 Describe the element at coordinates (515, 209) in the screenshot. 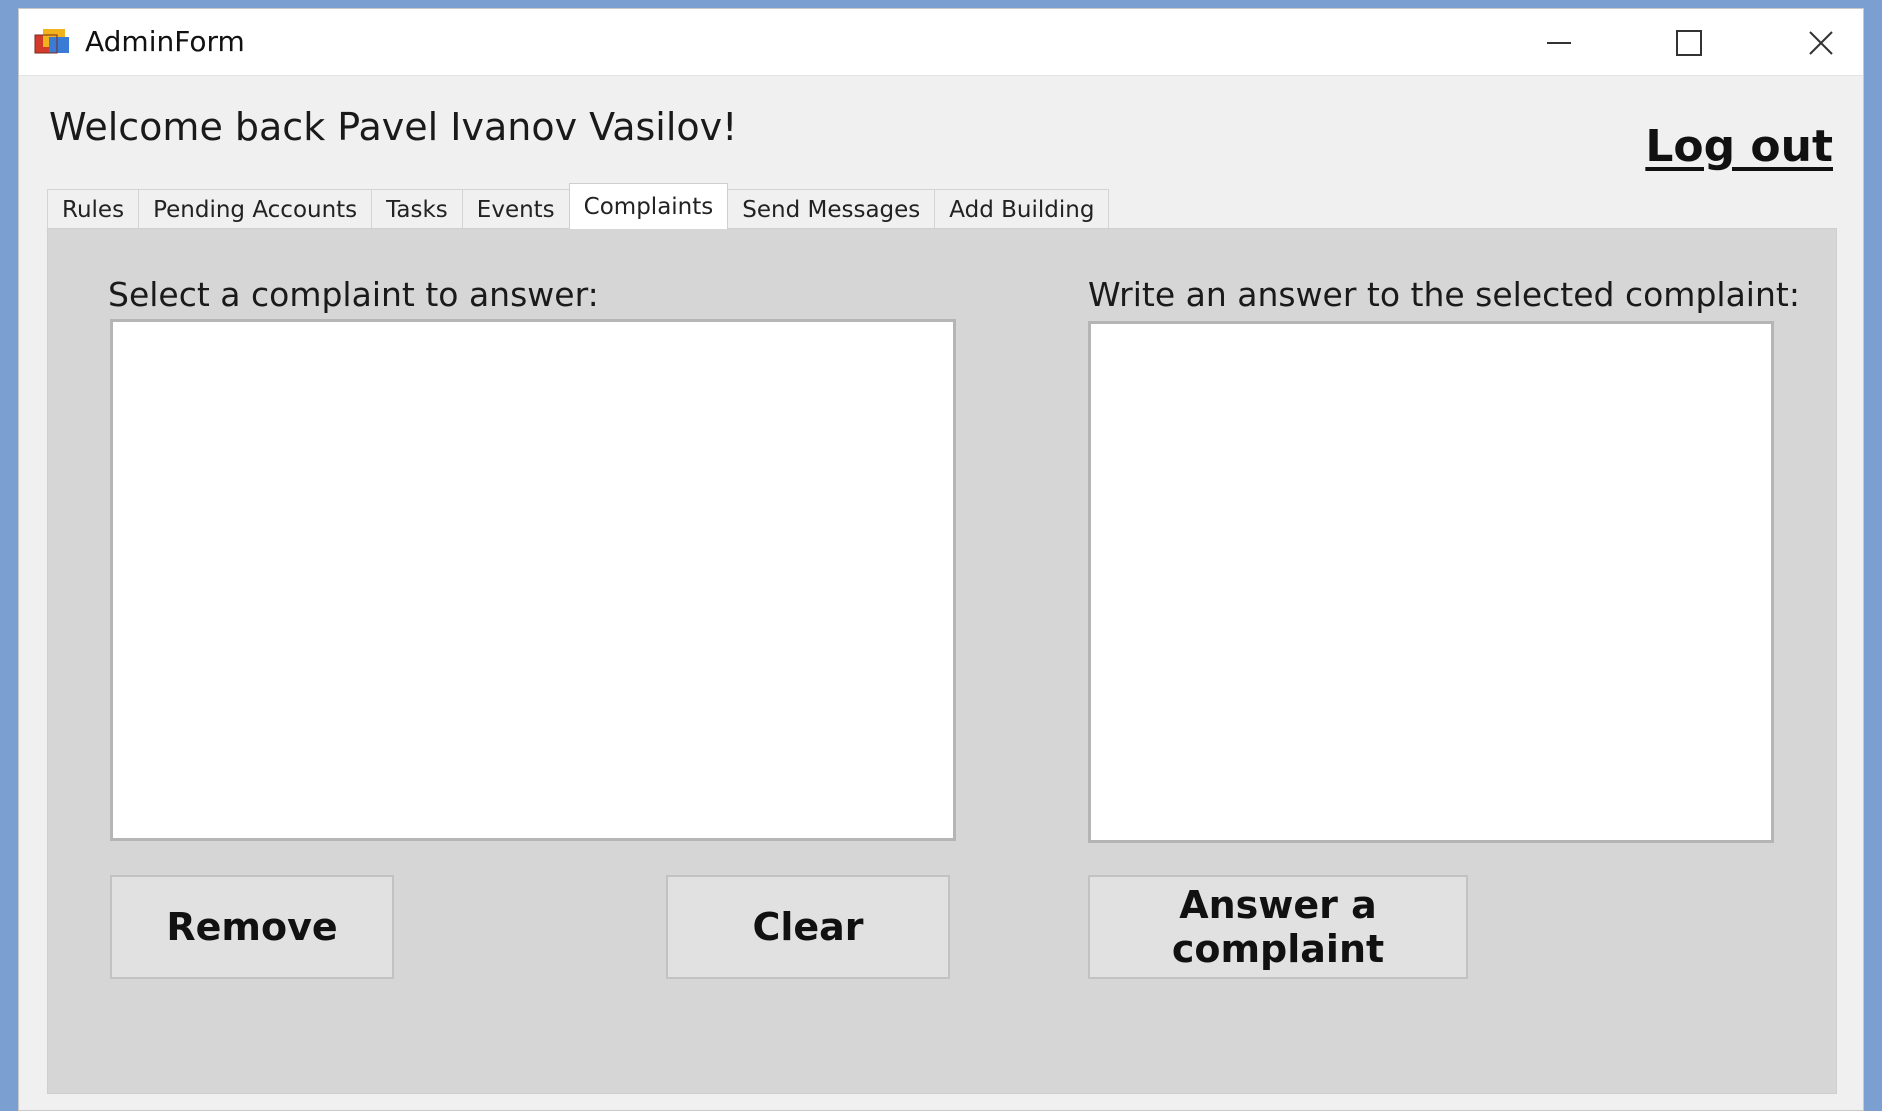

I see `tab-events: Events` at that location.